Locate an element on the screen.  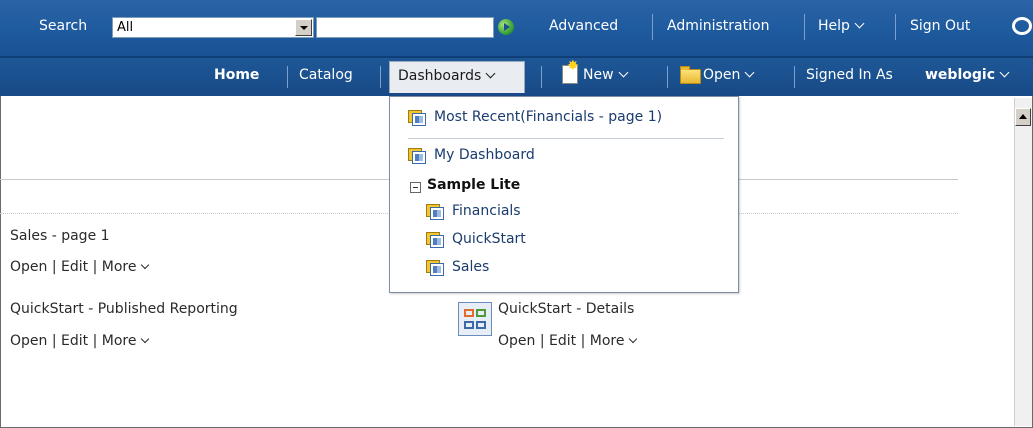
search-label: Search is located at coordinates (63, 26).